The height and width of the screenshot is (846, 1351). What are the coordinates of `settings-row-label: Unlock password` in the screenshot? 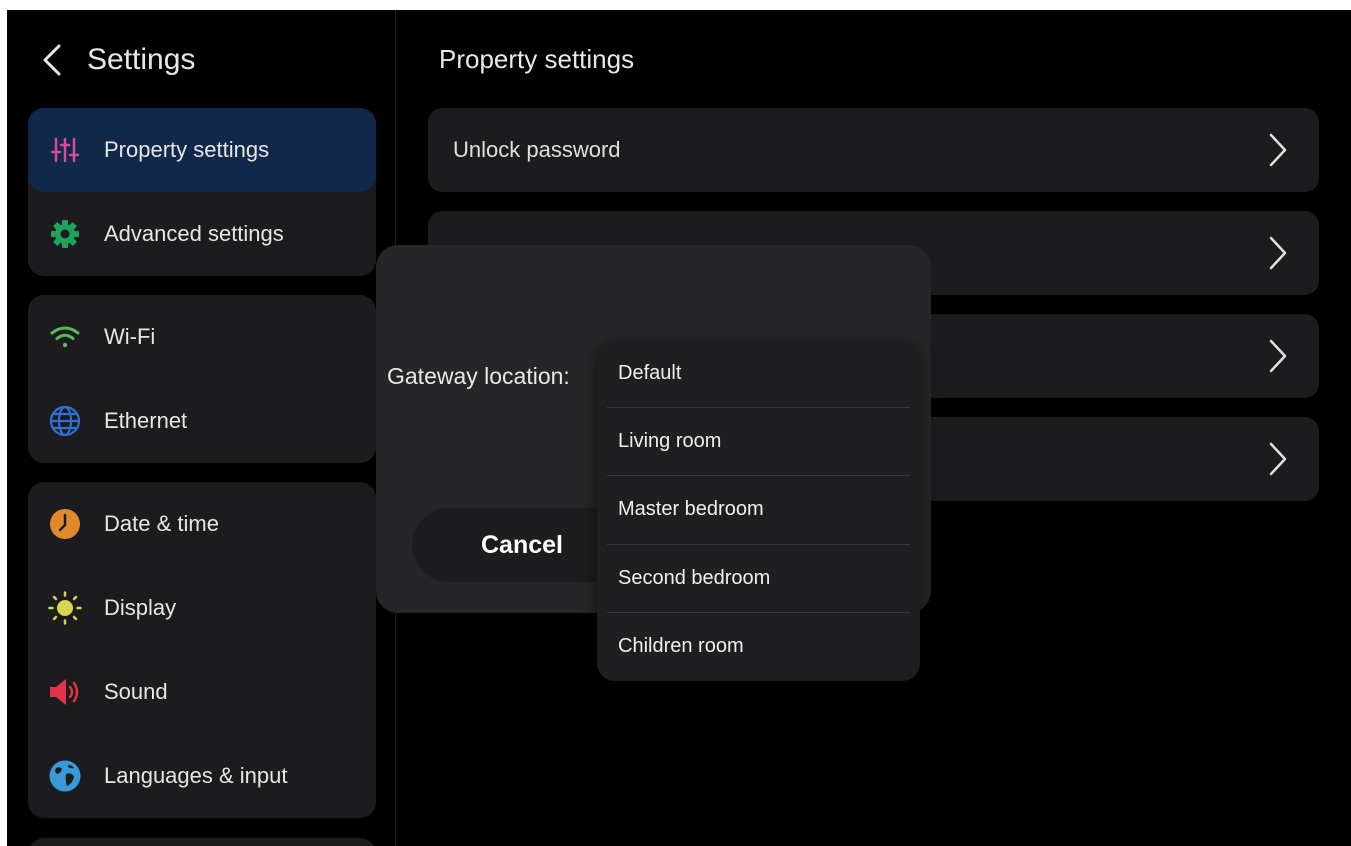 It's located at (537, 149).